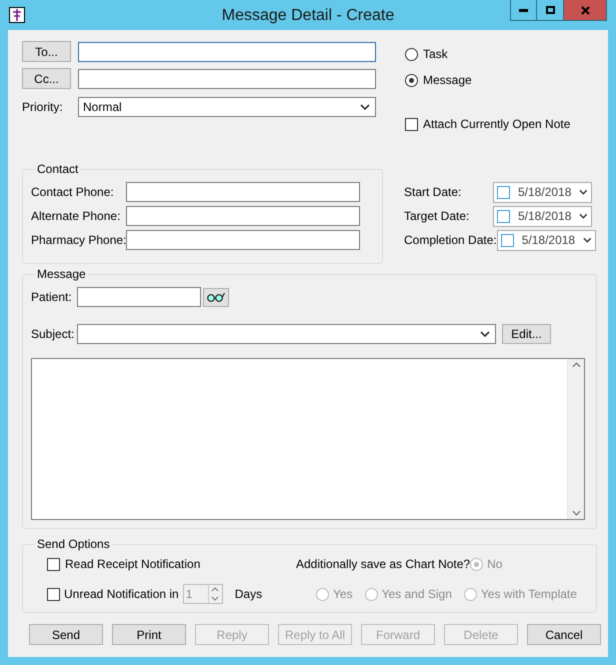 Image resolution: width=616 pixels, height=665 pixels. I want to click on attach-note-checkbox, so click(411, 124).